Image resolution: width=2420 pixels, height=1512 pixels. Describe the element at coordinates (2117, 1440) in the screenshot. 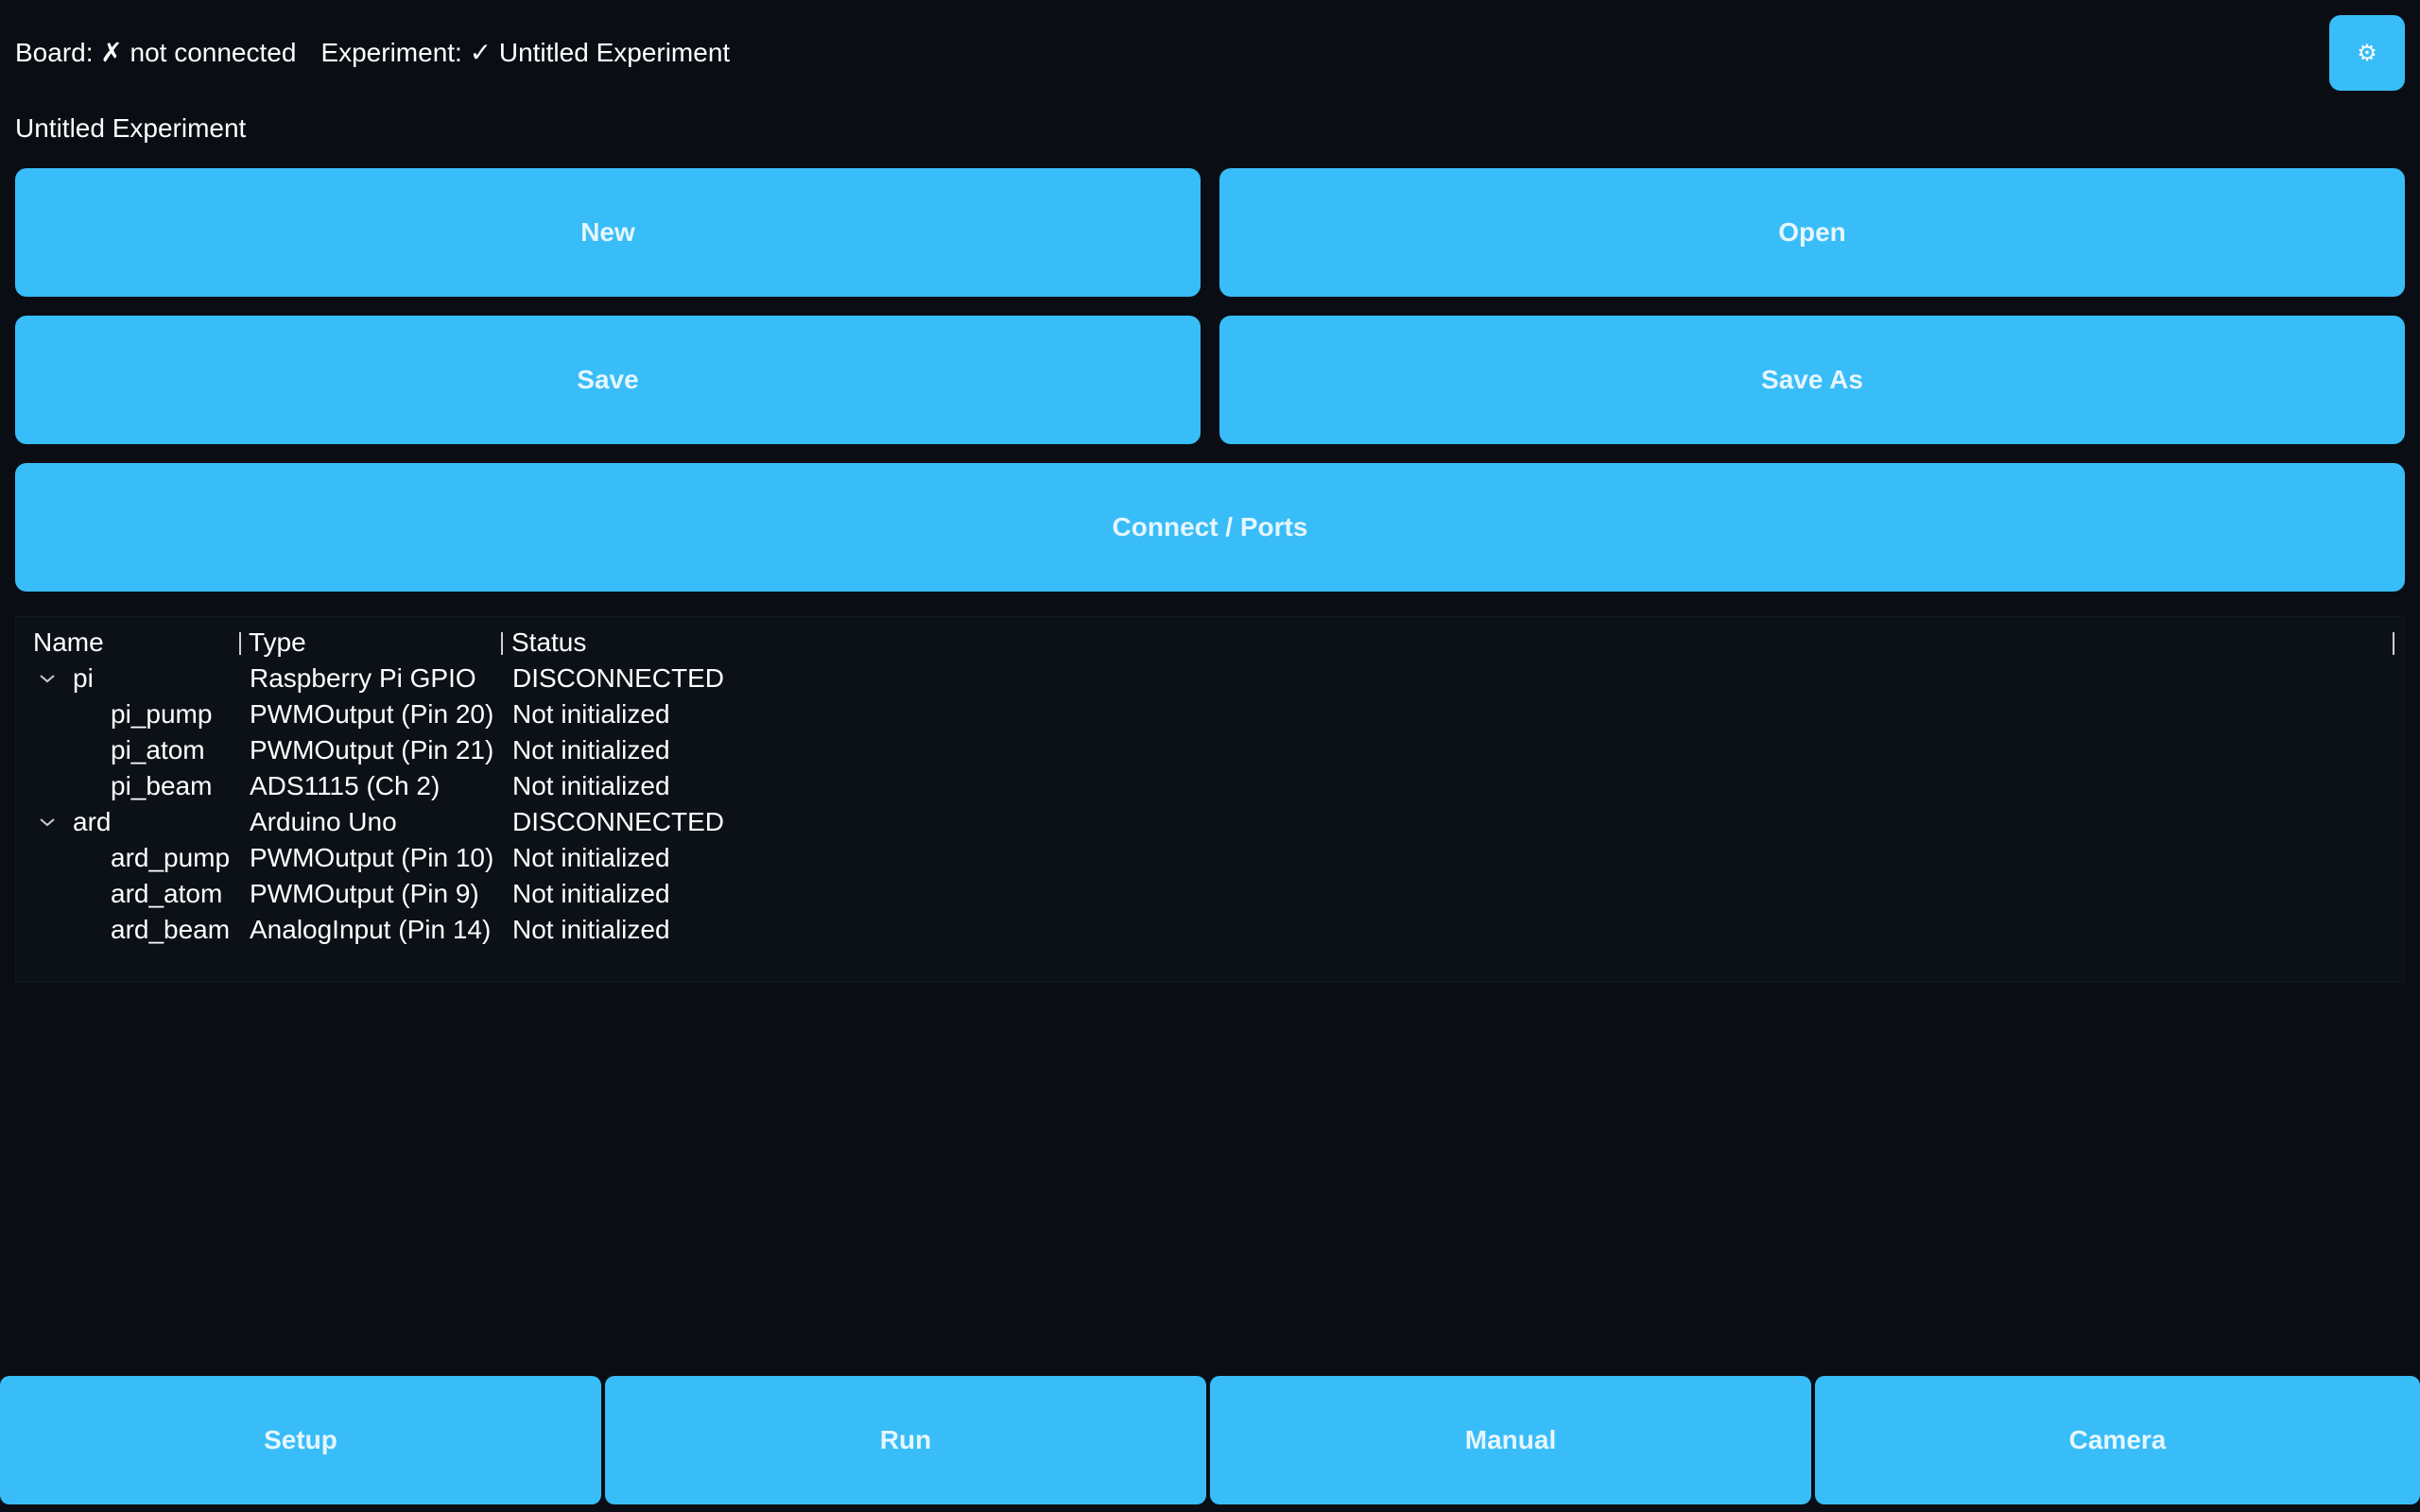

I see `tab-camera: Camera` at that location.